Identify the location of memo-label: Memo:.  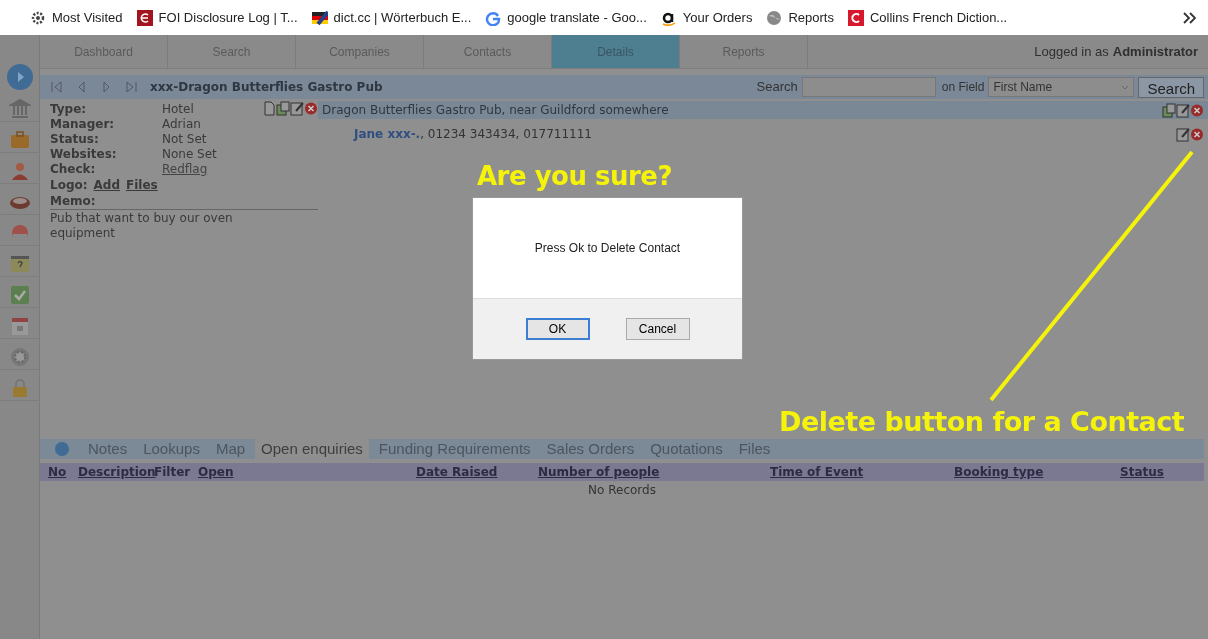
(184, 201).